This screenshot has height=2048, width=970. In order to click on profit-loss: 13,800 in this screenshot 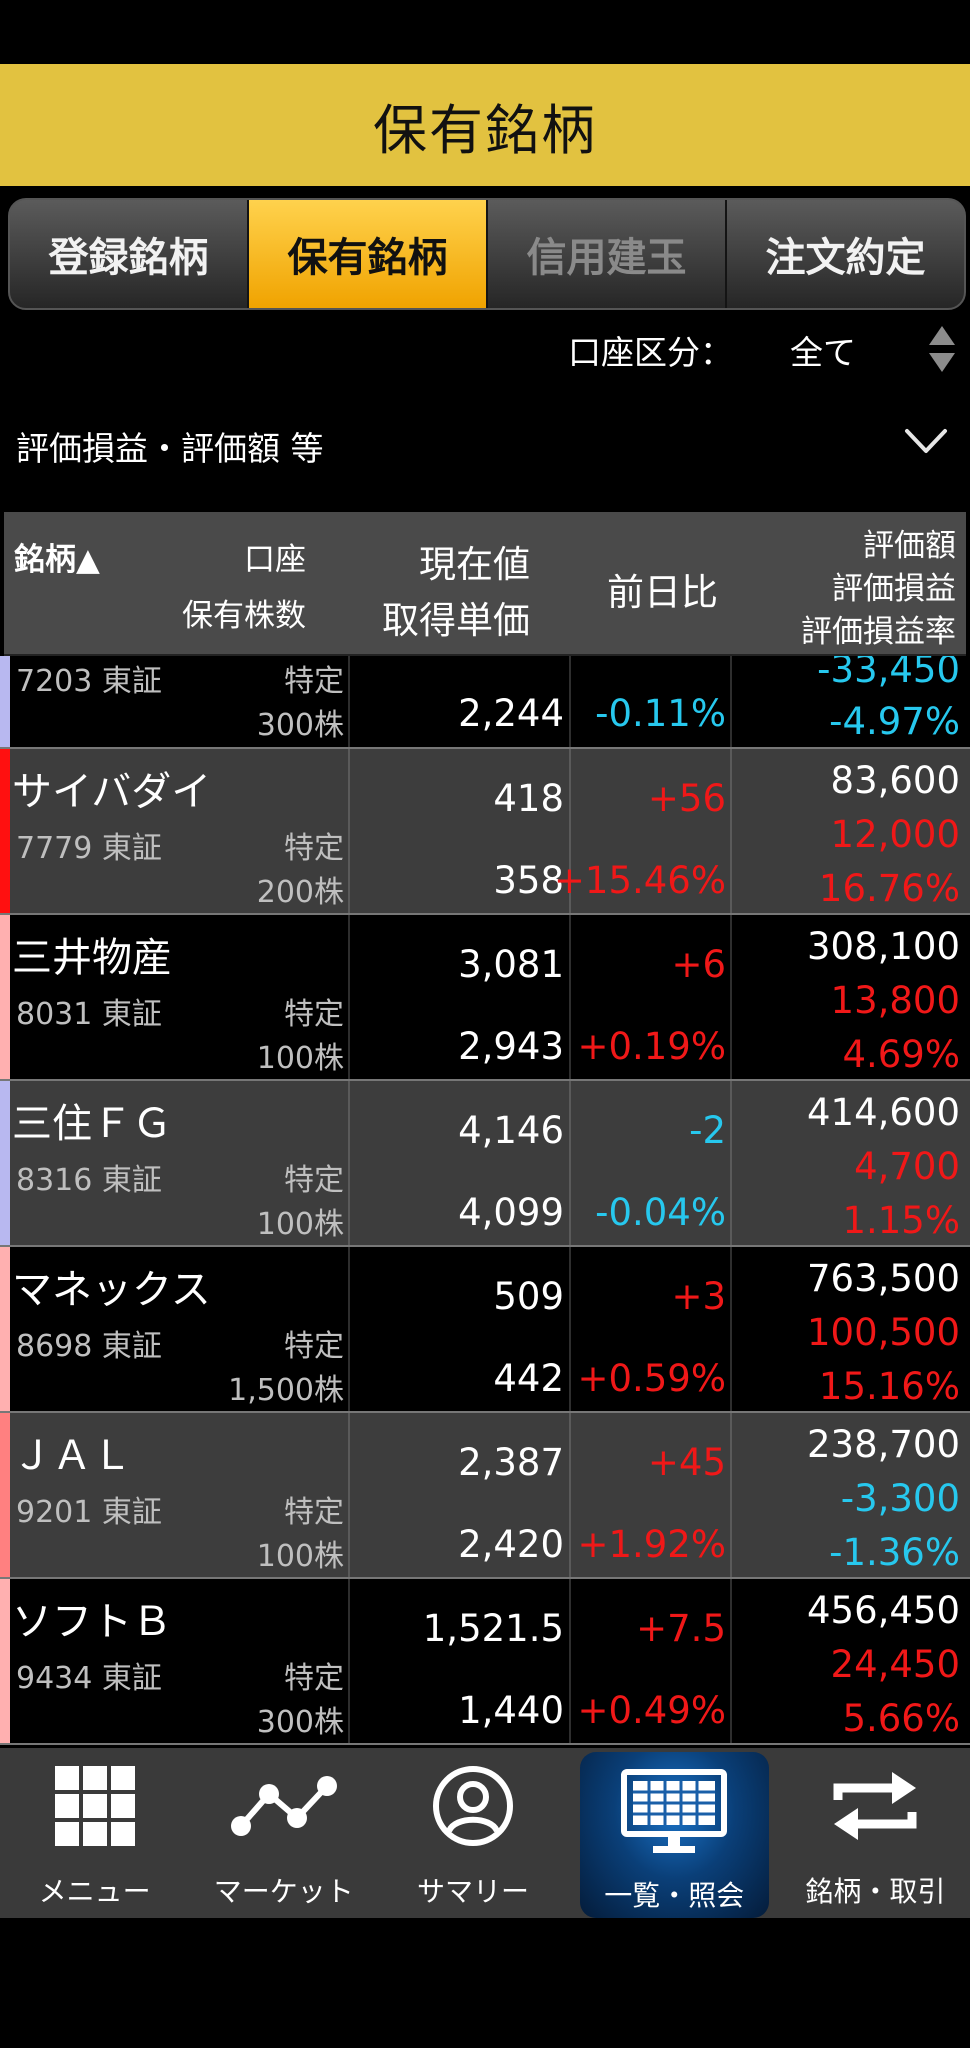, I will do `click(895, 1000)`.